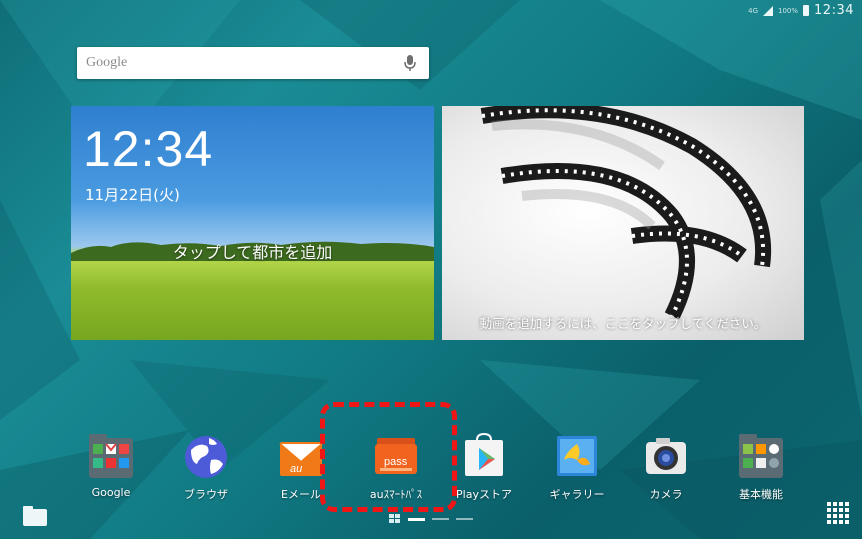 The width and height of the screenshot is (862, 539). Describe the element at coordinates (666, 456) in the screenshot. I see `camera-icon` at that location.